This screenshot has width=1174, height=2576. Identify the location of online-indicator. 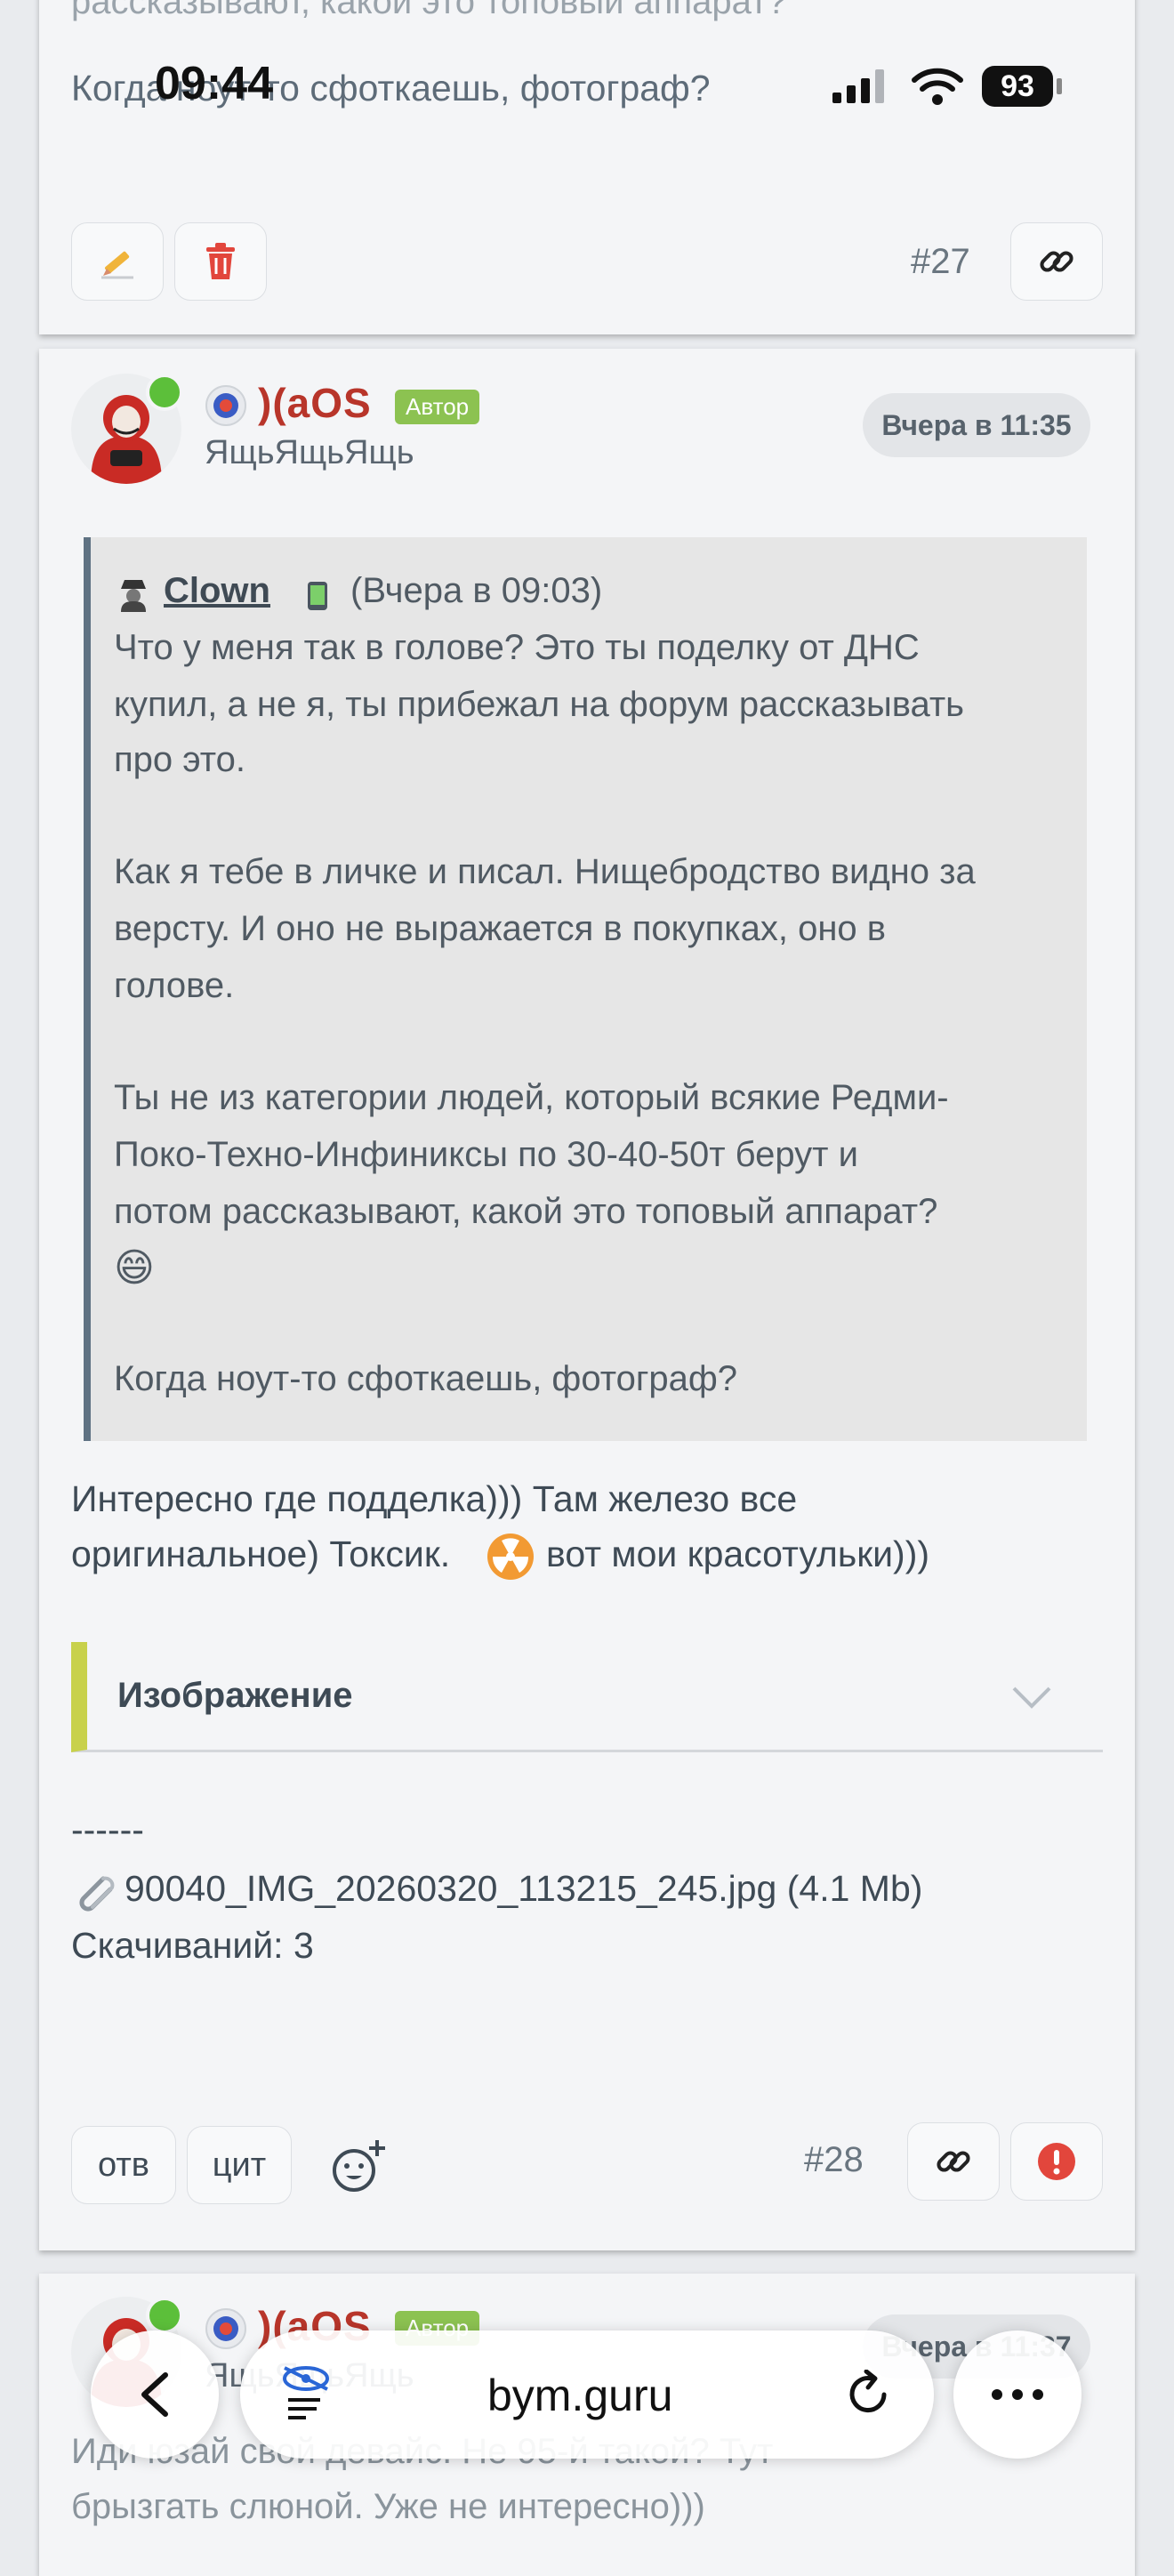
(164, 392).